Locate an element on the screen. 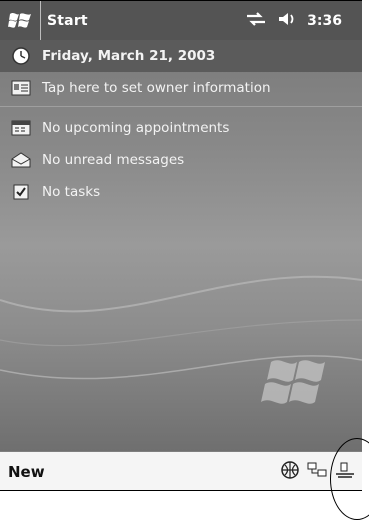 This screenshot has width=369, height=520. inbox-icon is located at coordinates (21, 160).